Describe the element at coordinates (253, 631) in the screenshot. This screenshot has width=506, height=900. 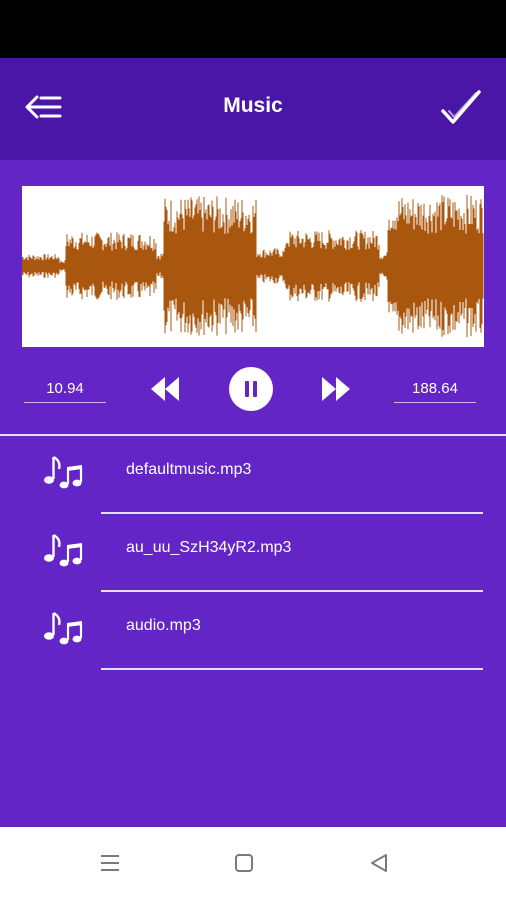
I see `track-item: audio.mp3` at that location.